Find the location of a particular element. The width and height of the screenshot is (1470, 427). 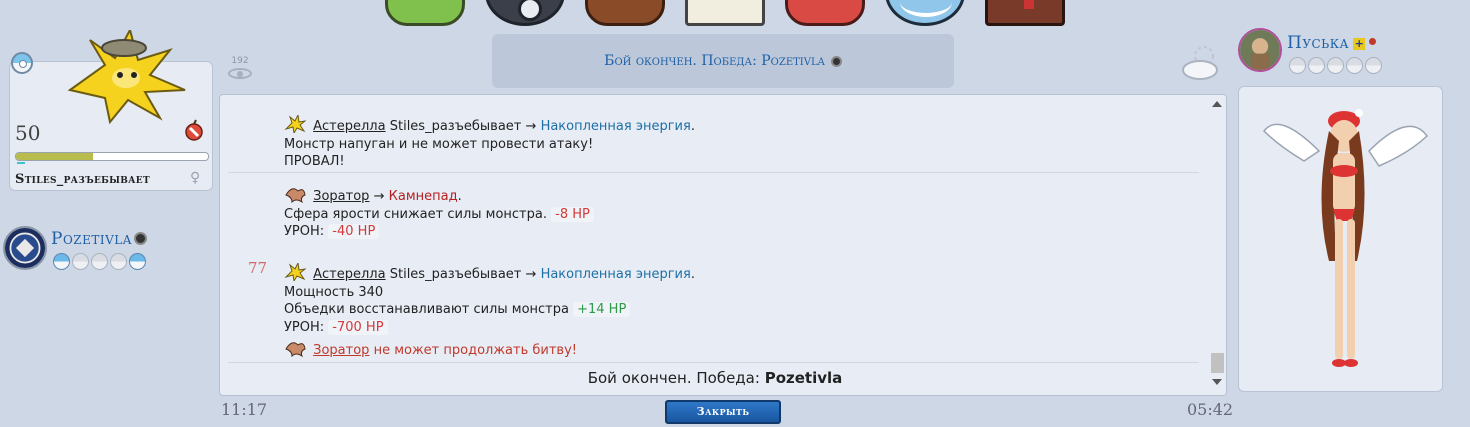

log-line: Сфера ярости снижает силы монстра. is located at coordinates (415, 214).